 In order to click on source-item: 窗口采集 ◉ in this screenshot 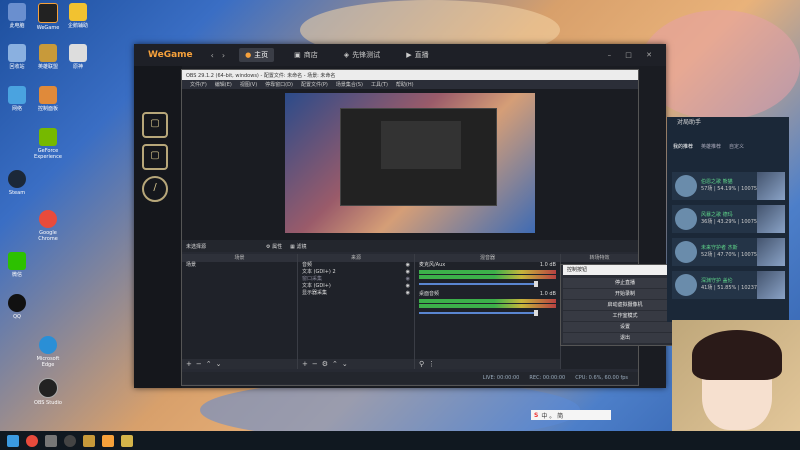, I will do `click(356, 279)`.